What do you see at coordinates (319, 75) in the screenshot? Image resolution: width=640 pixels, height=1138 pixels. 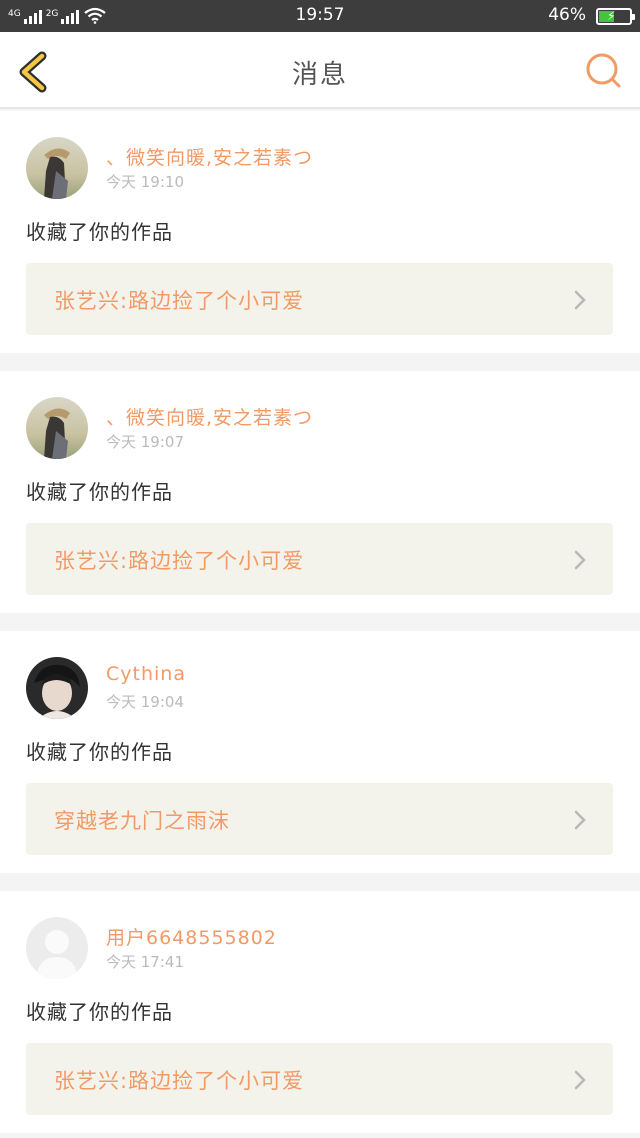 I see `page-title: 消息` at bounding box center [319, 75].